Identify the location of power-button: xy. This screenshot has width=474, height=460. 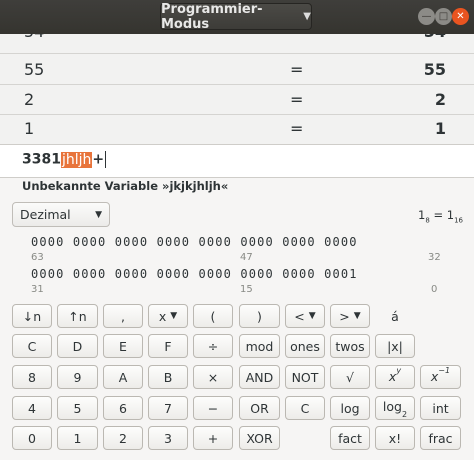
(395, 377).